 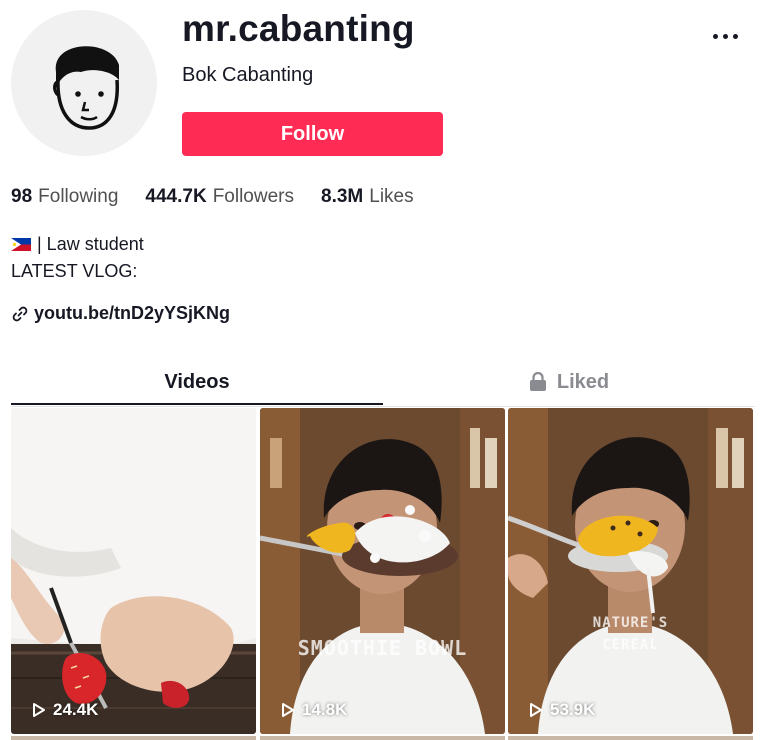 I want to click on video-overlay-caption: NATURE'S CEREAL, so click(x=630, y=634).